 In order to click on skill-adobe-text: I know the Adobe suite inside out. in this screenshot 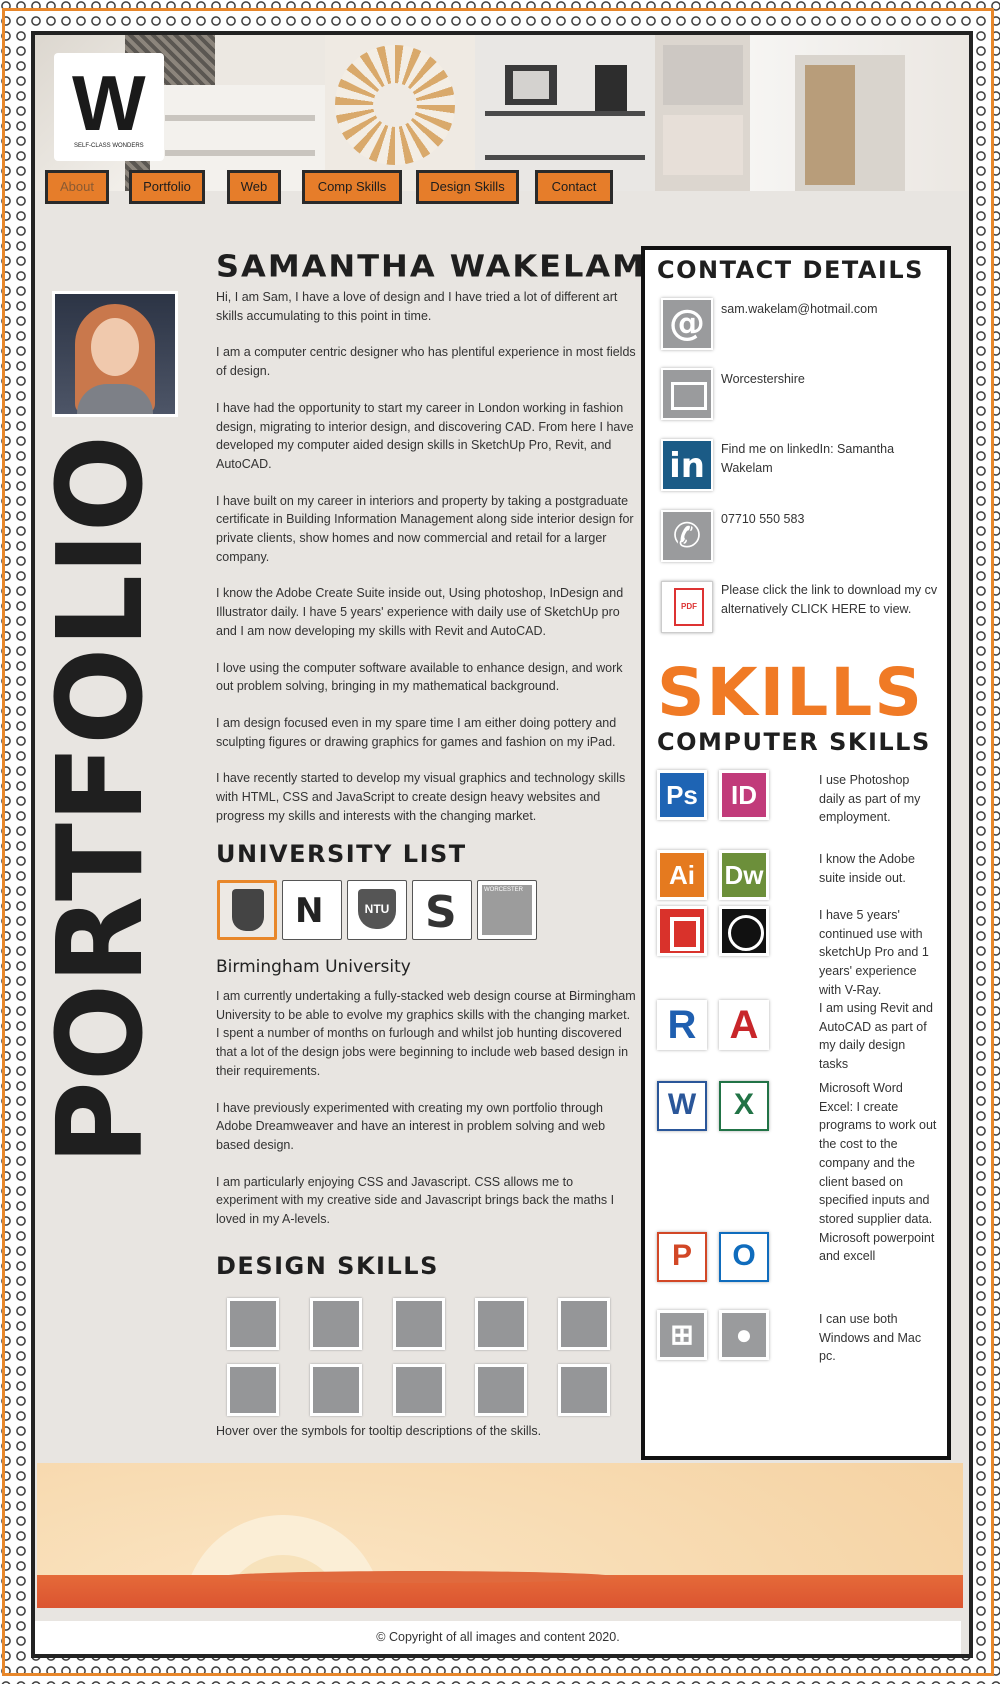, I will do `click(867, 868)`.